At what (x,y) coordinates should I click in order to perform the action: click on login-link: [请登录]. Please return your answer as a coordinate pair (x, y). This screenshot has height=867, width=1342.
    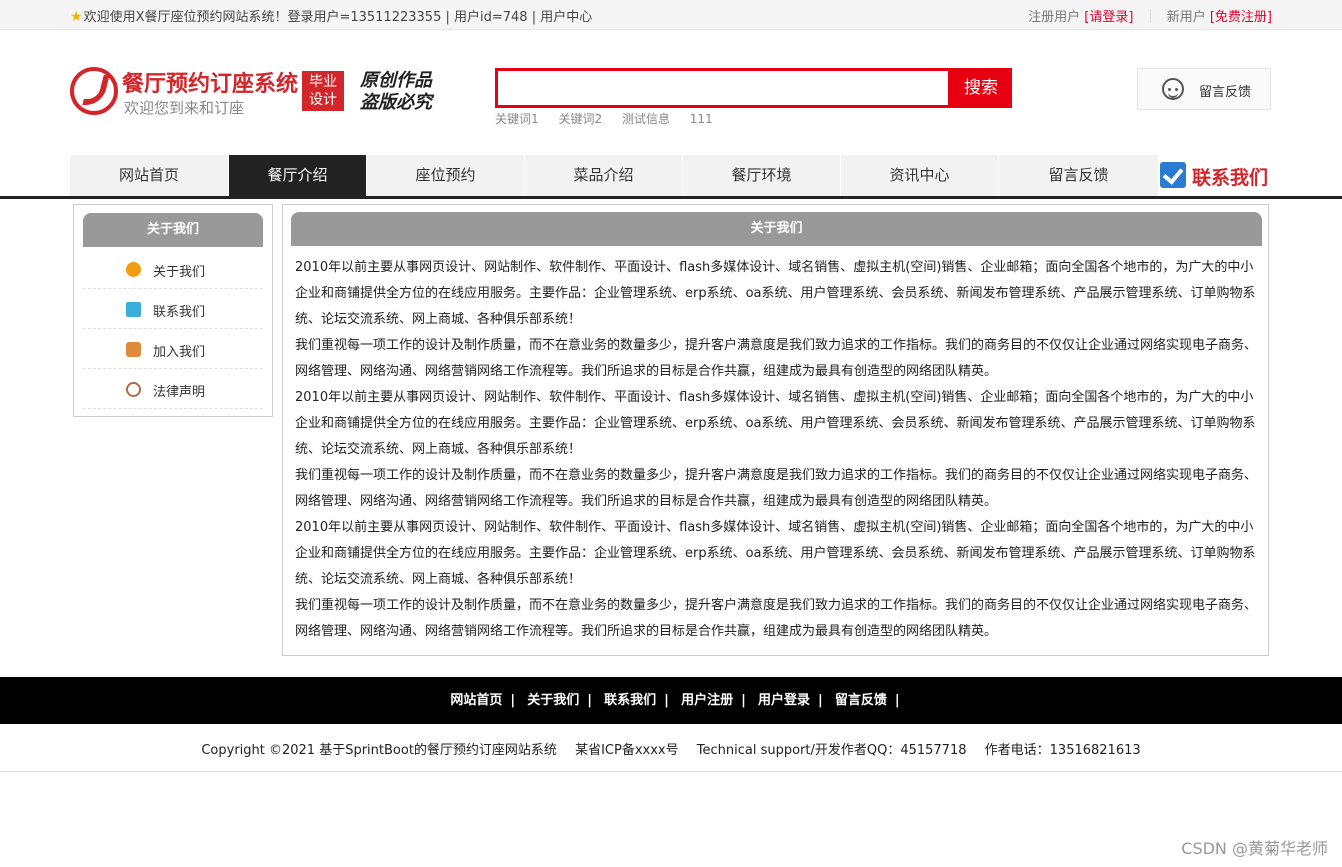
    Looking at the image, I should click on (1108, 17).